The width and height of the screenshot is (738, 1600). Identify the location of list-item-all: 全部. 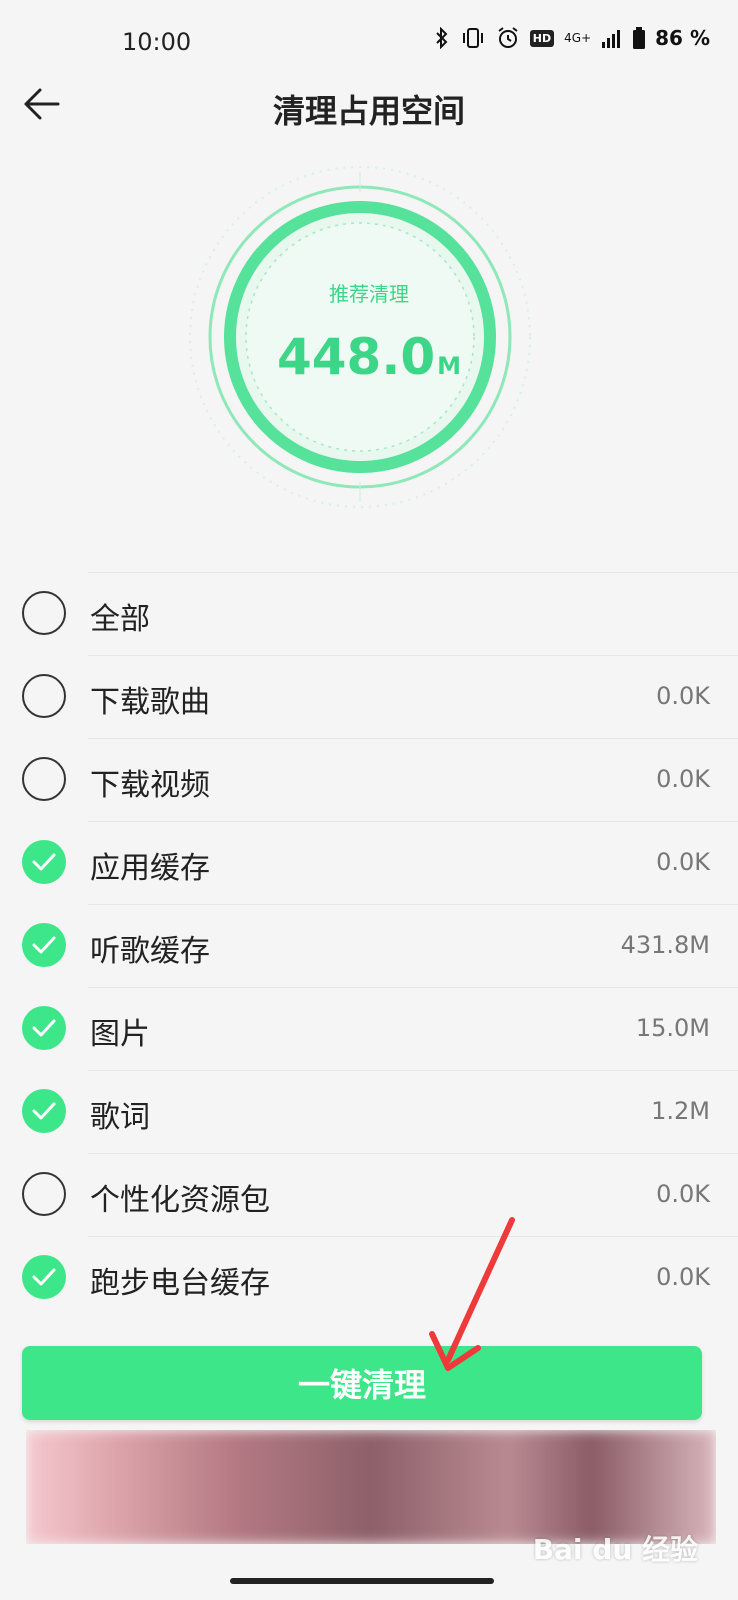
(369, 613).